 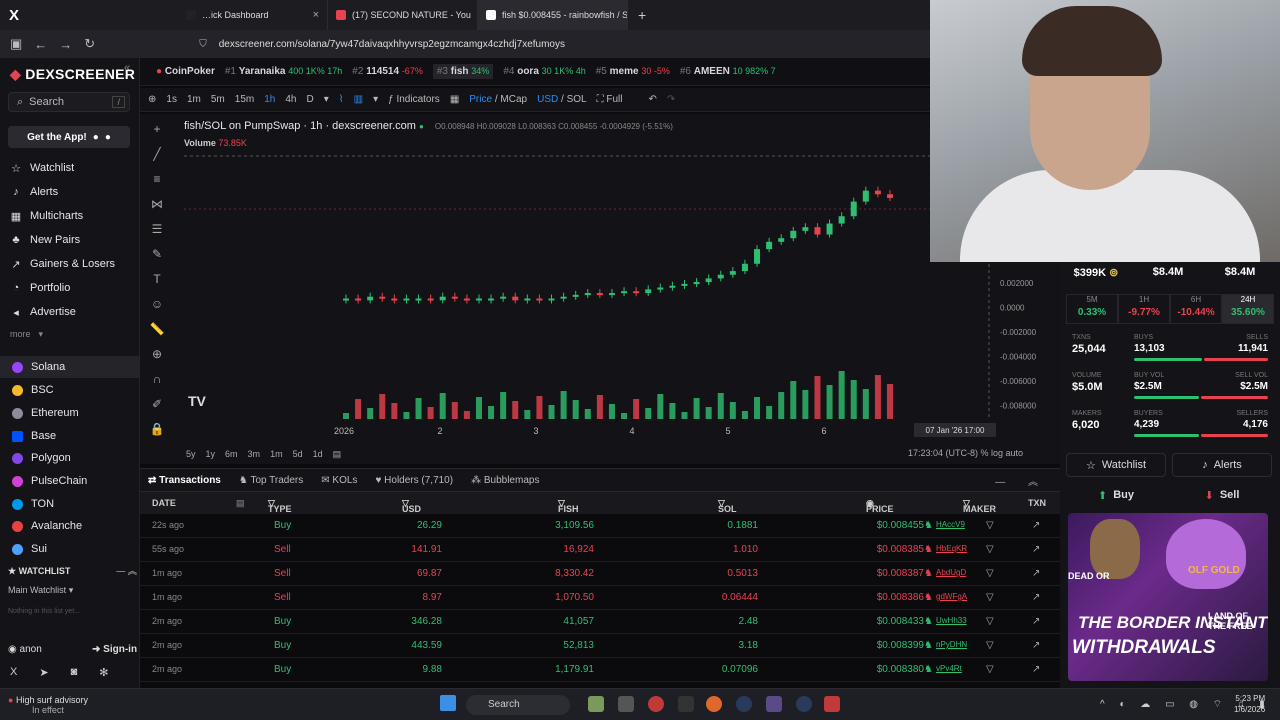 What do you see at coordinates (774, 704) in the screenshot?
I see `app-icon-obs` at bounding box center [774, 704].